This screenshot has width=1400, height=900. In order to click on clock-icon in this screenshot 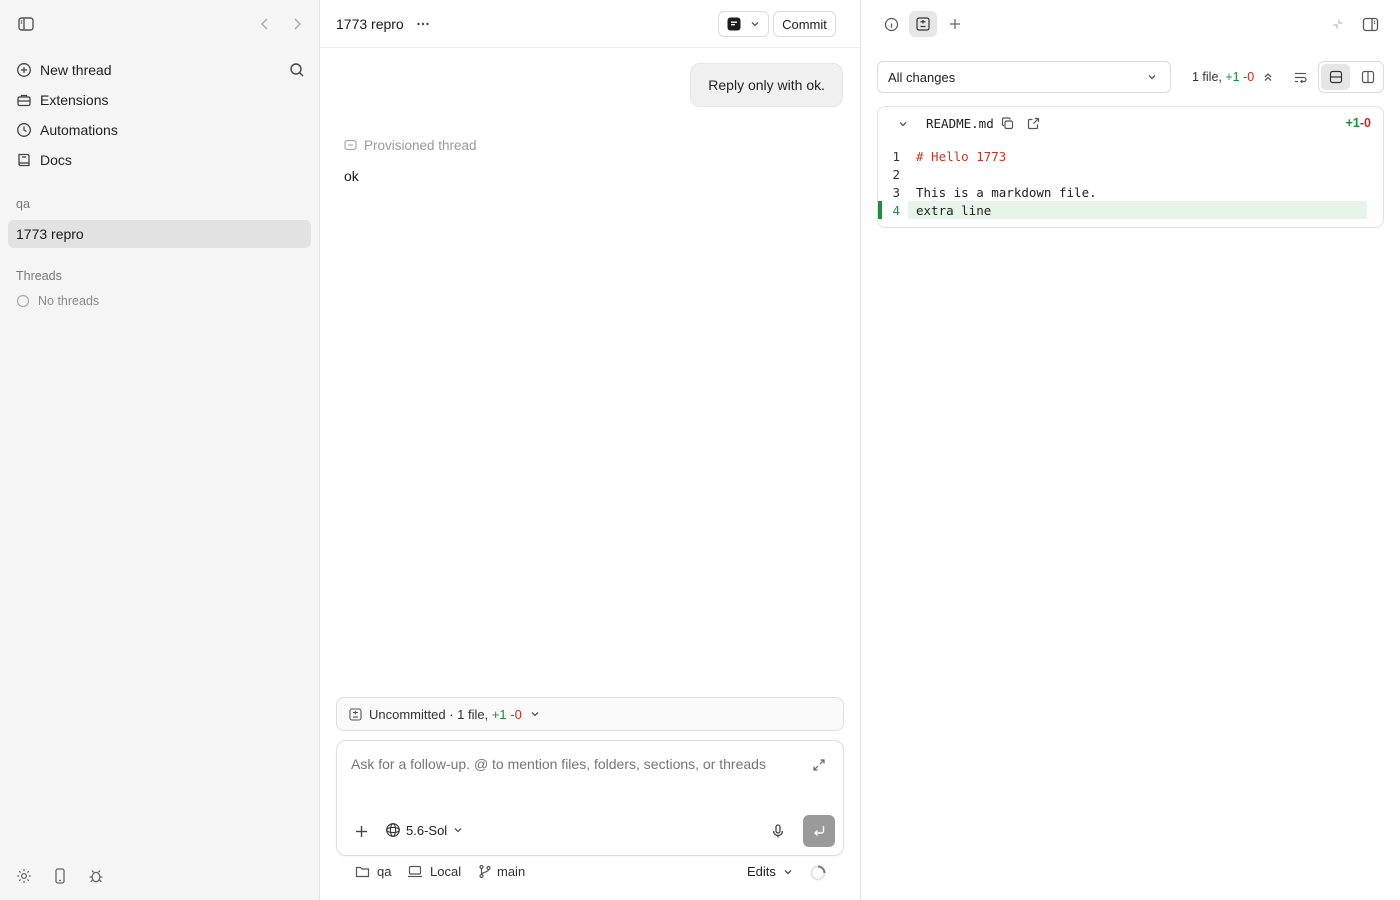, I will do `click(24, 130)`.